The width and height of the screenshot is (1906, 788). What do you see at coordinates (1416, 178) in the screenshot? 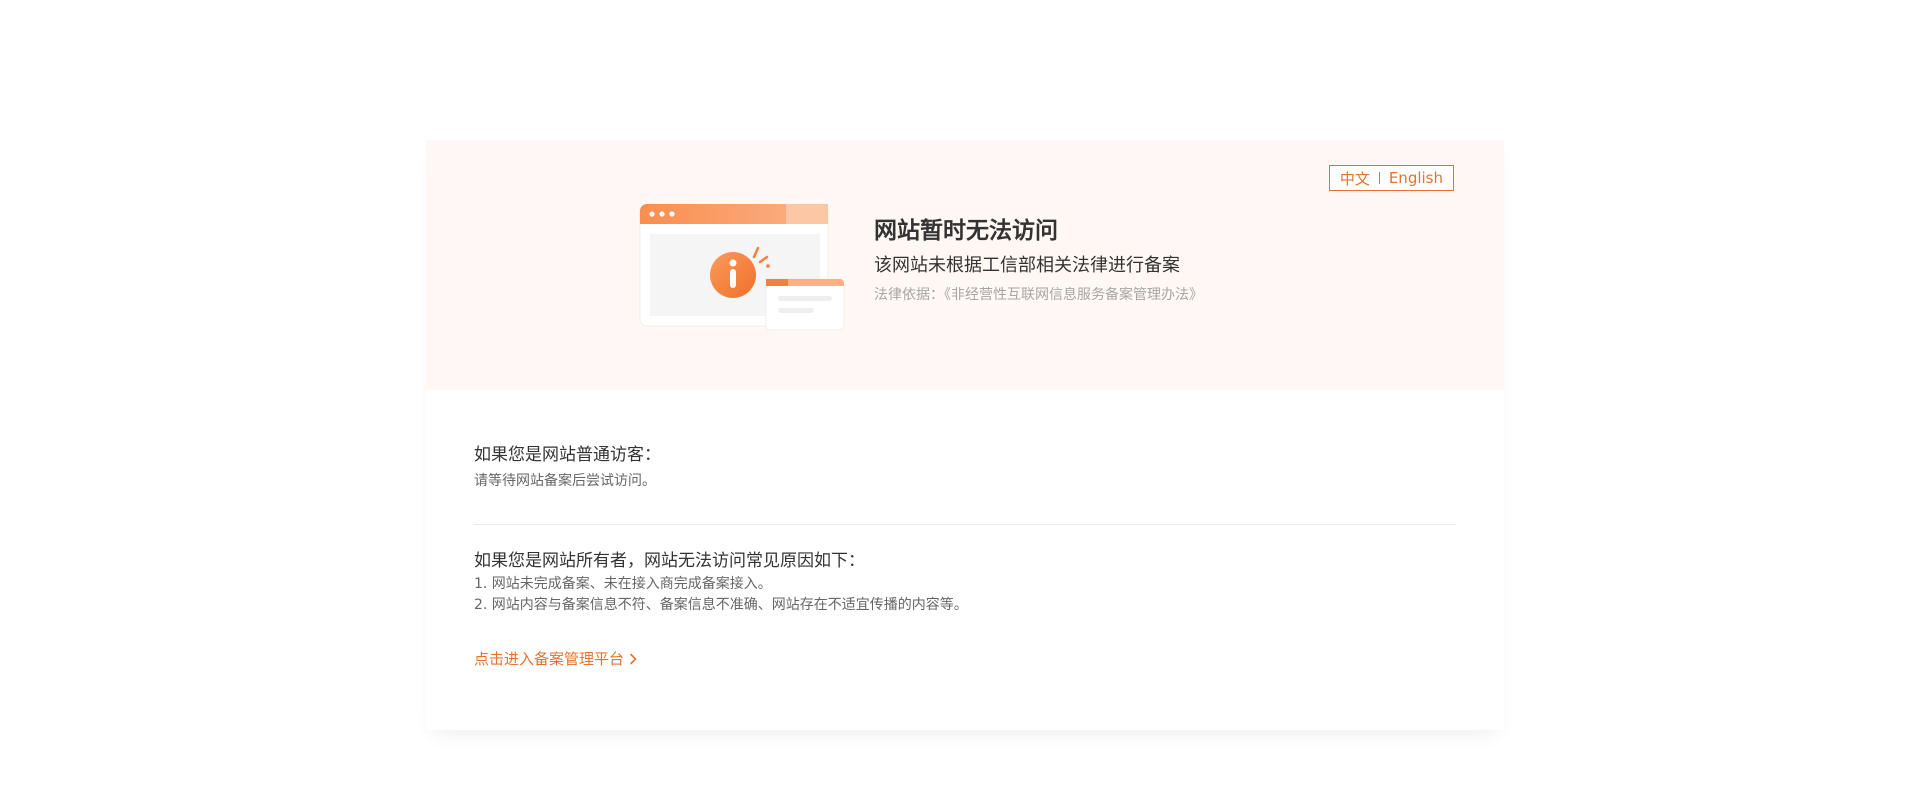
I see `lang-en-button: English` at bounding box center [1416, 178].